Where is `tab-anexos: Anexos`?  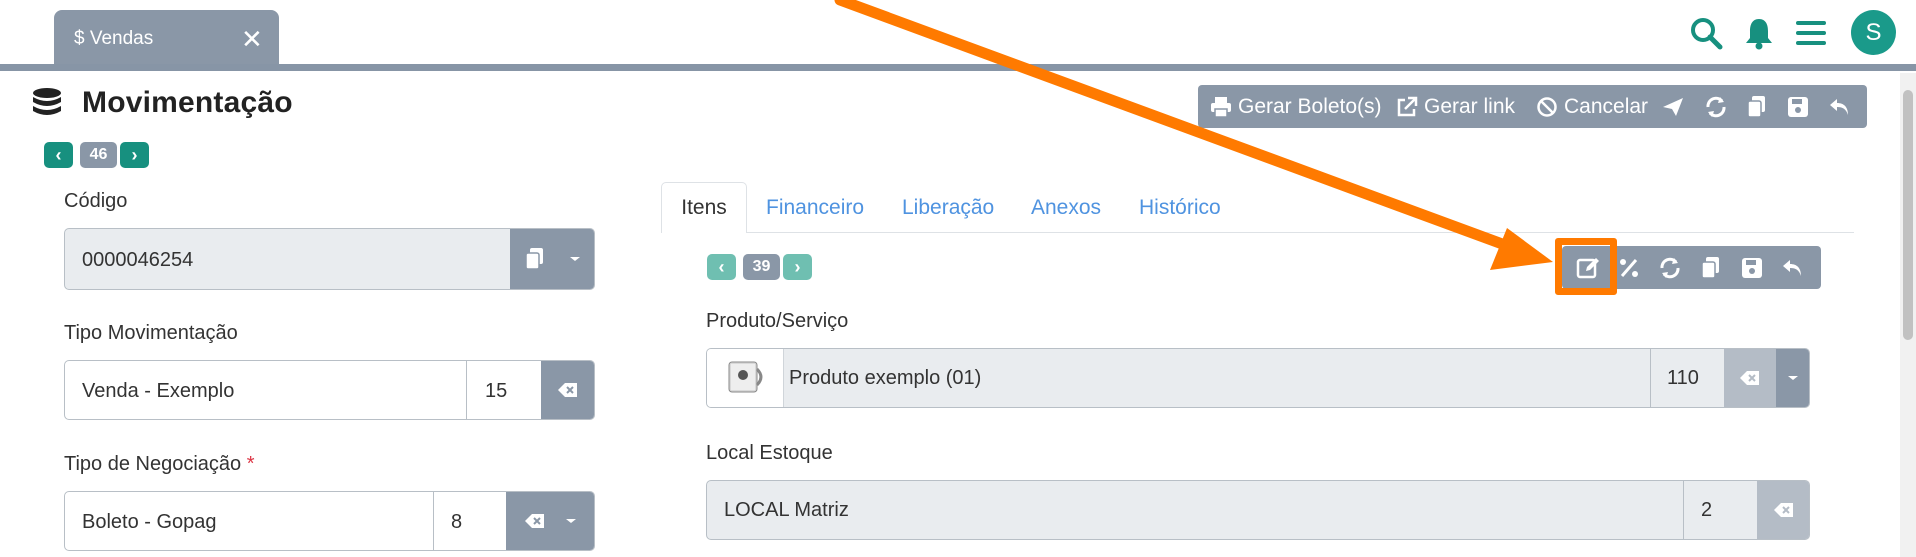 tab-anexos: Anexos is located at coordinates (1066, 208).